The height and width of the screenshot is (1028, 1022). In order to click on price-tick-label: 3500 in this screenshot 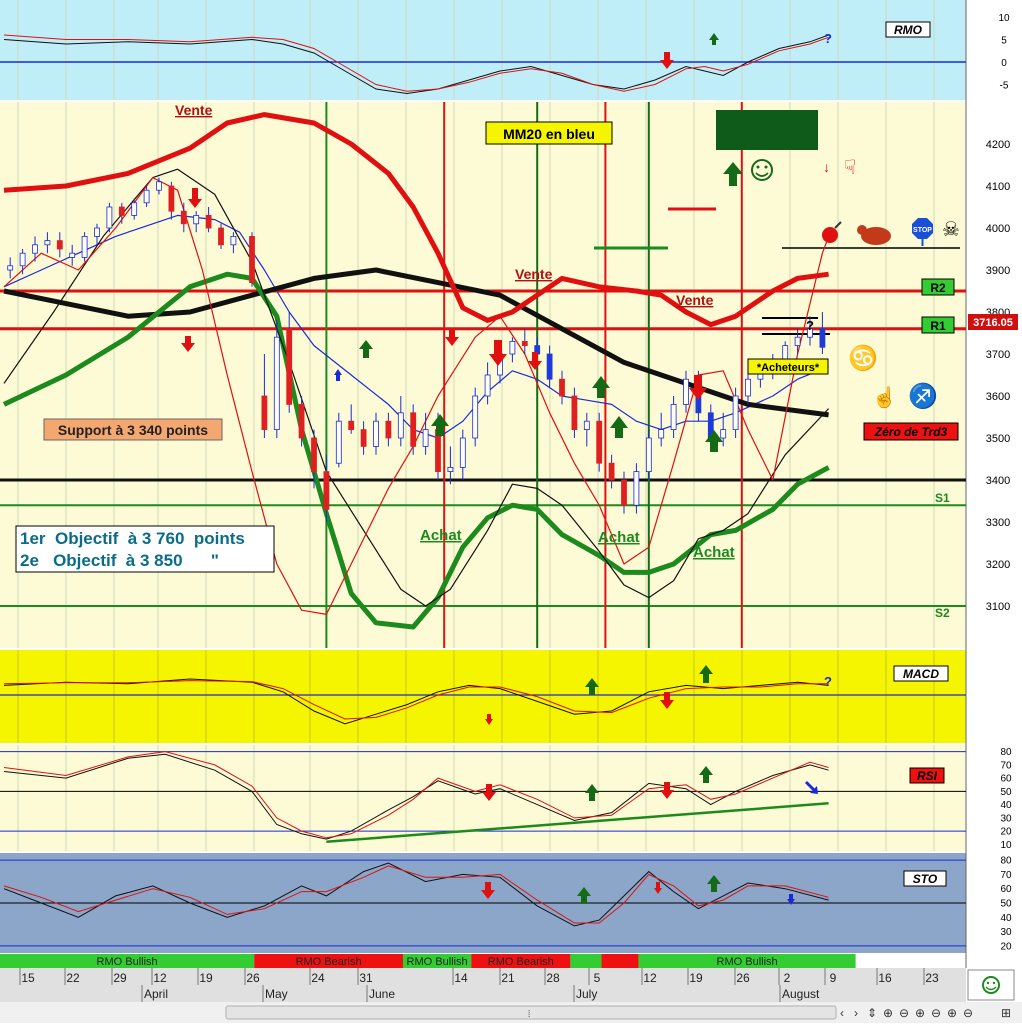, I will do `click(998, 439)`.